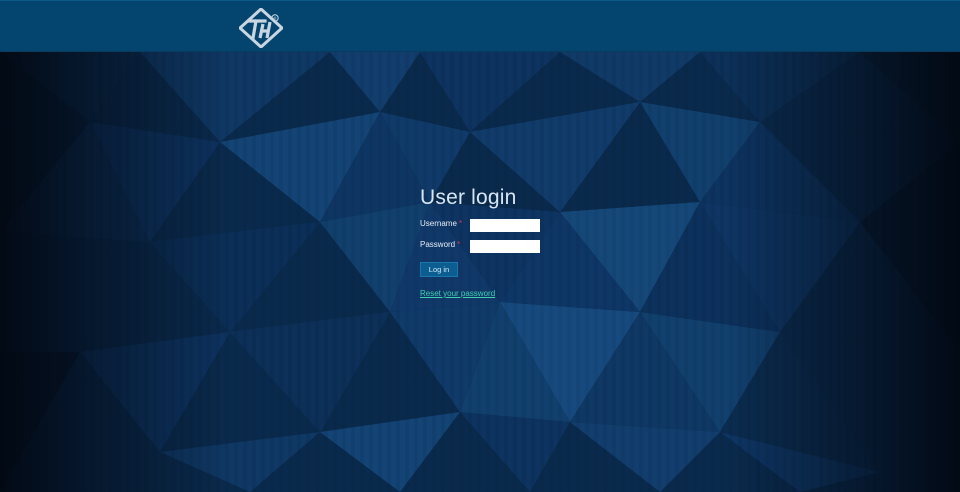 This screenshot has width=960, height=492. I want to click on password-label: Password *, so click(440, 244).